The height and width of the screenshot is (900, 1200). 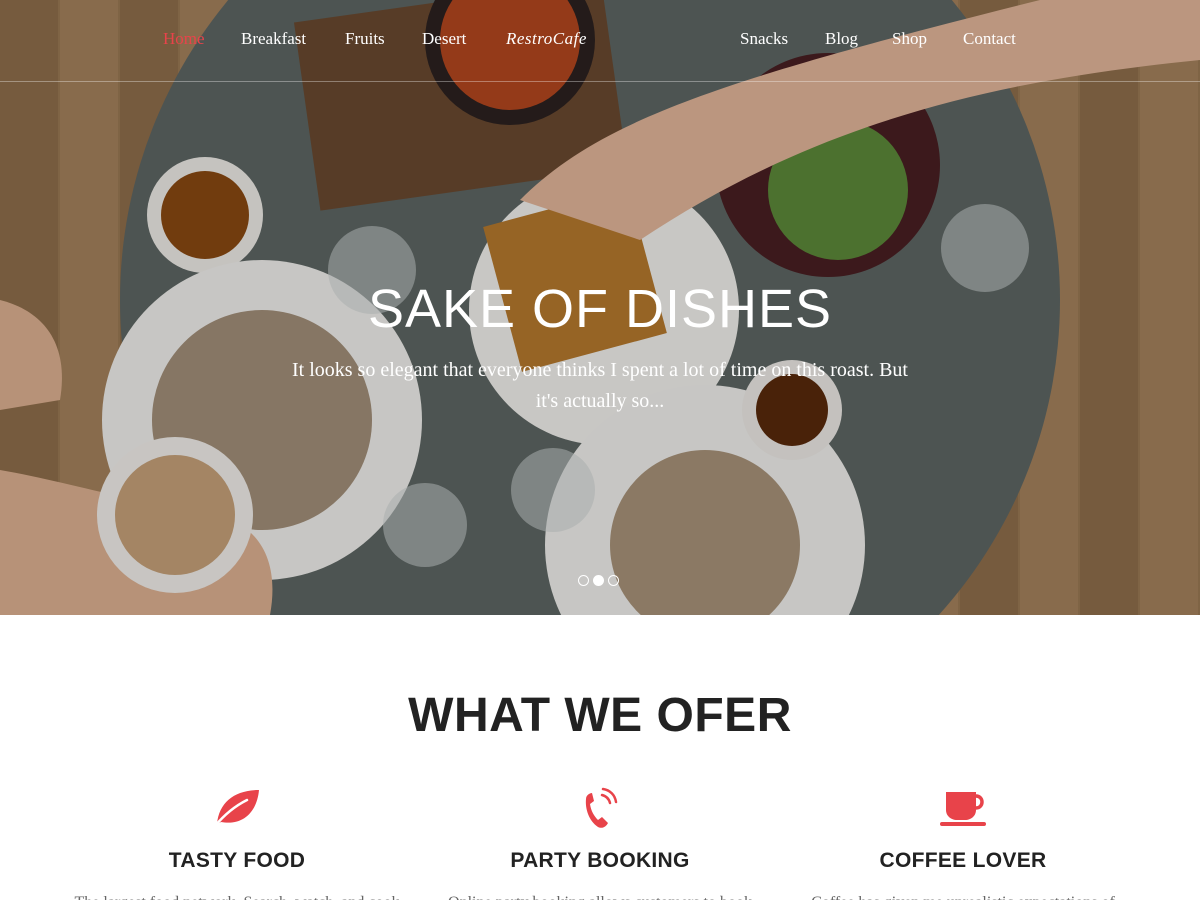 What do you see at coordinates (989, 39) in the screenshot?
I see `nav-item-contact: Contact` at bounding box center [989, 39].